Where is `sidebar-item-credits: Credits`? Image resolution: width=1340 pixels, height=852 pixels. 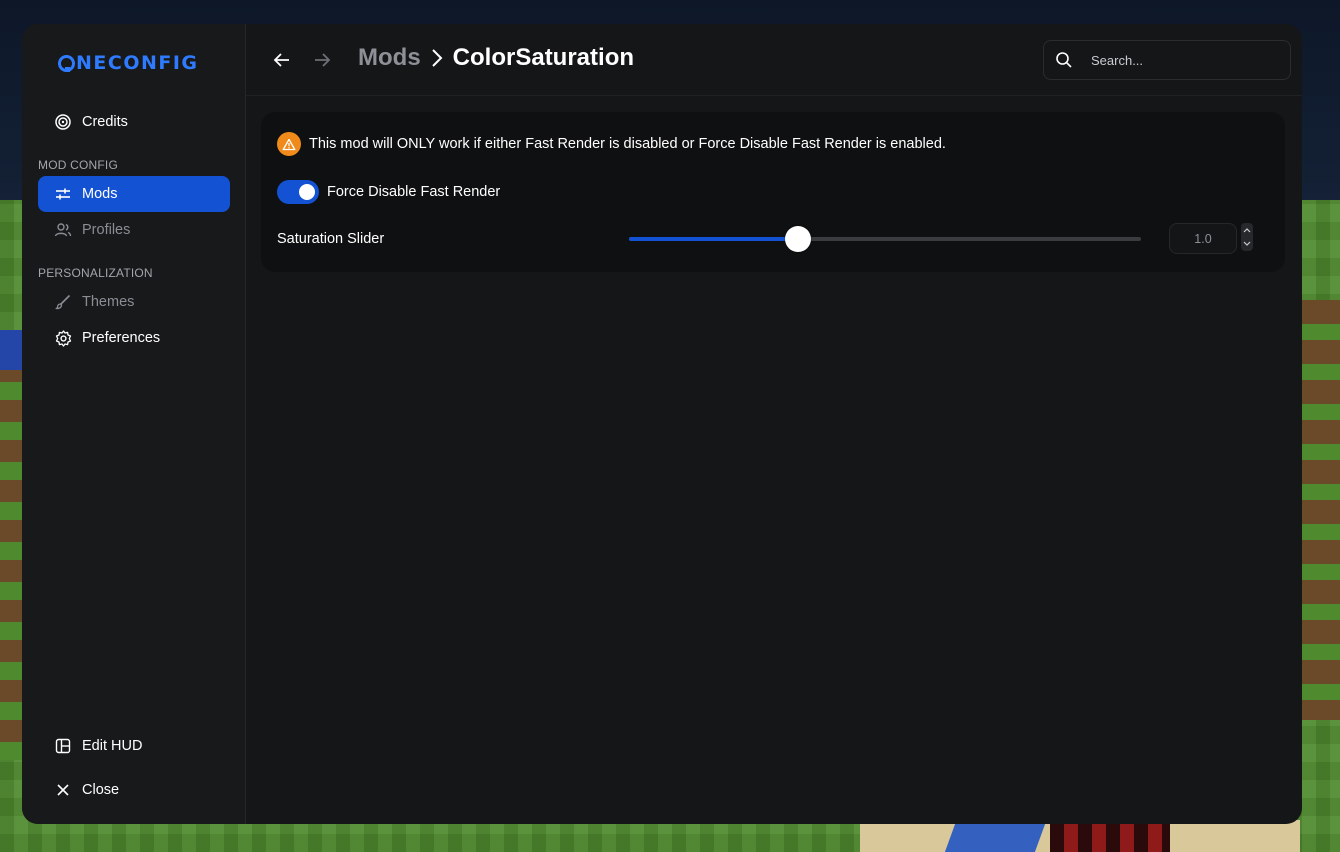 sidebar-item-credits: Credits is located at coordinates (134, 122).